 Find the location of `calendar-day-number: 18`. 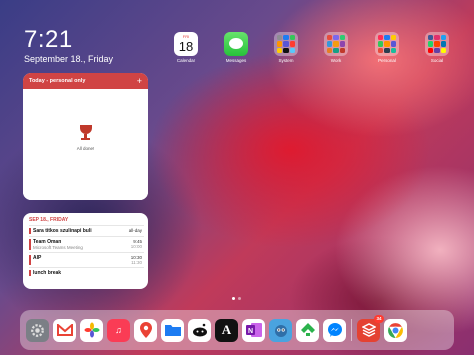

calendar-day-number: 18 is located at coordinates (186, 46).